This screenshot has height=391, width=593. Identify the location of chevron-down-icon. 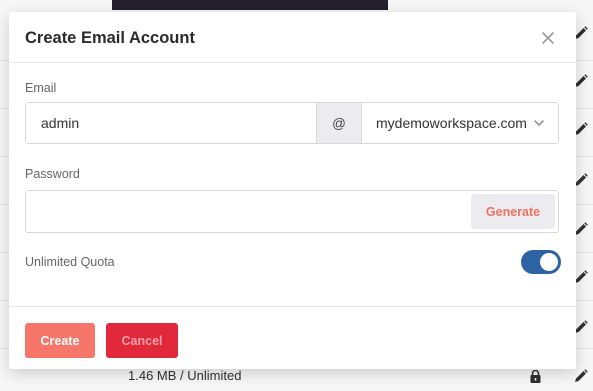
(539, 123).